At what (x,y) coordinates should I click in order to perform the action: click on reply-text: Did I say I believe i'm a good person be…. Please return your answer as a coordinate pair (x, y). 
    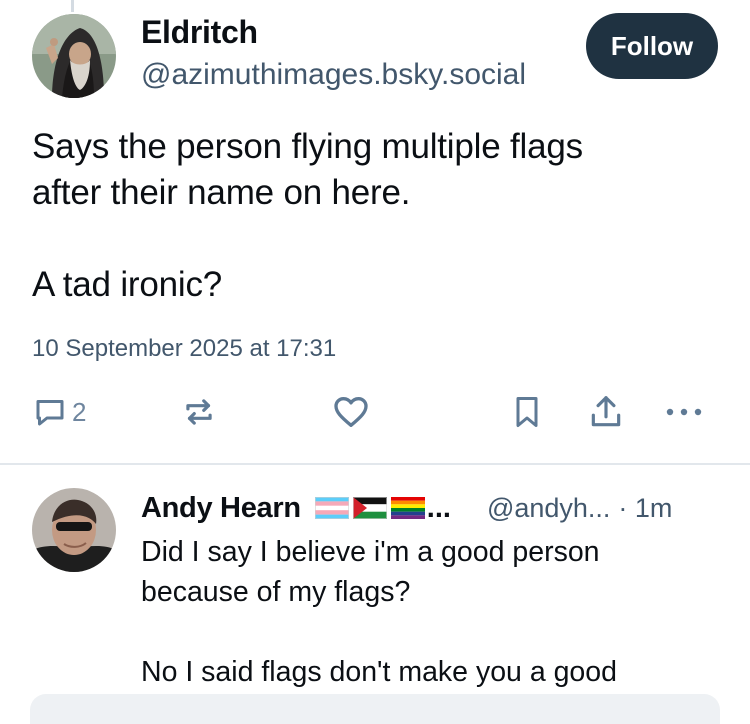
    Looking at the image, I should click on (379, 612).